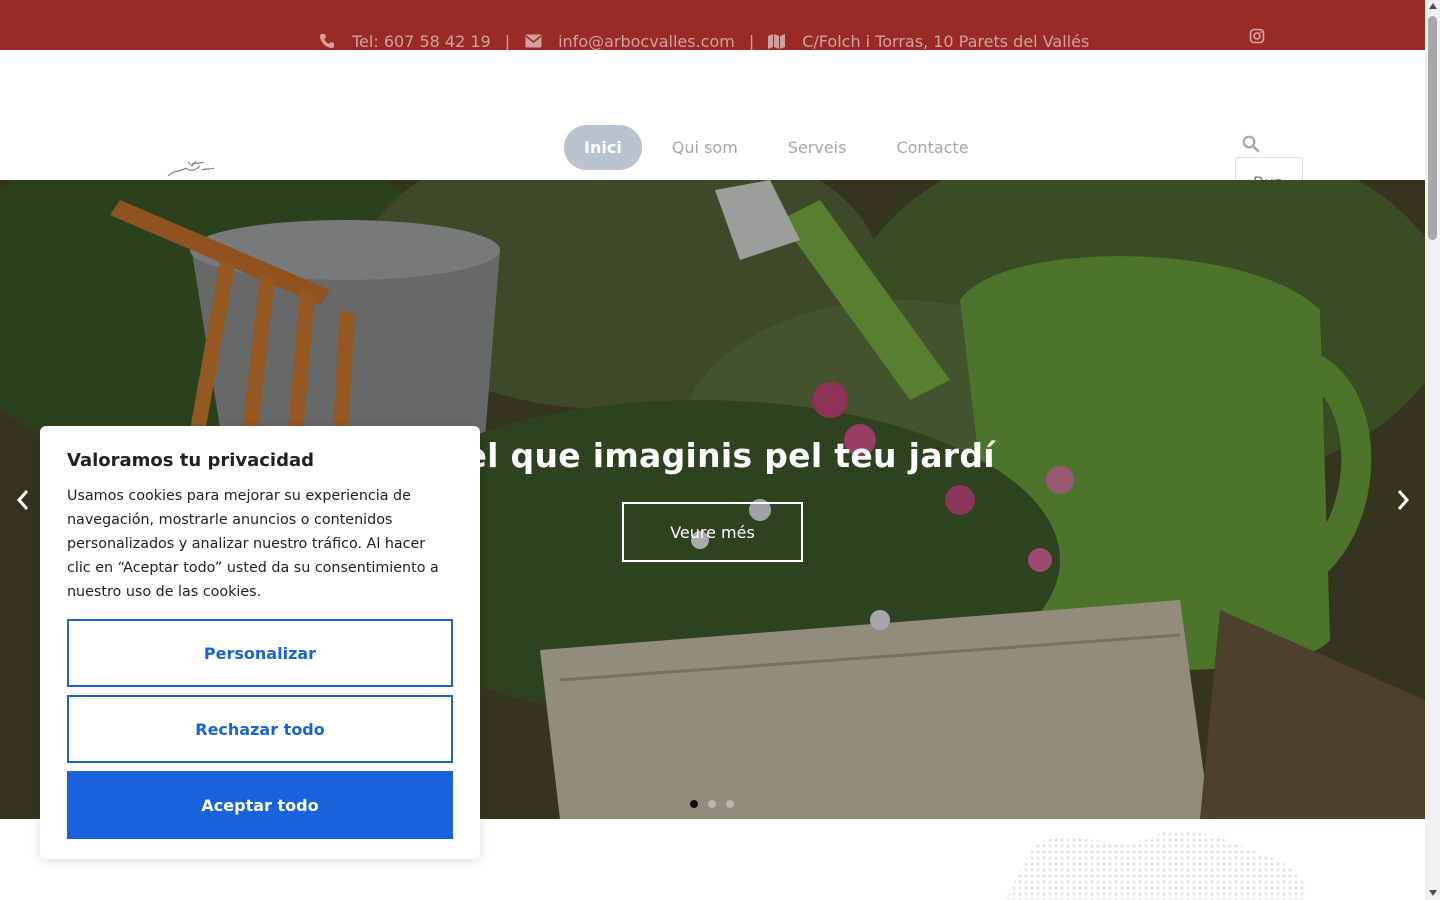 This screenshot has height=900, width=1440. What do you see at coordinates (260, 653) in the screenshot?
I see `customize-button: Personalizar` at bounding box center [260, 653].